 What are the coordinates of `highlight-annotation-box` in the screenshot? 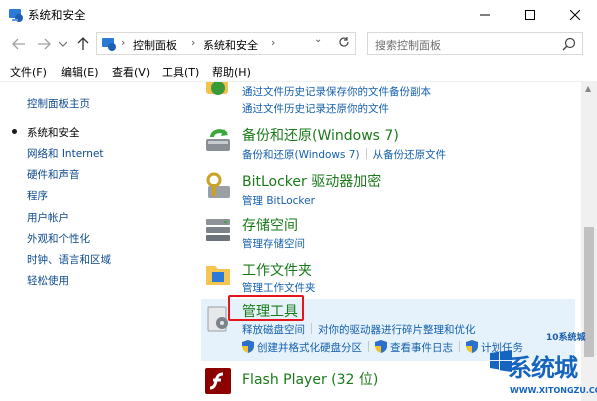 It's located at (266, 308).